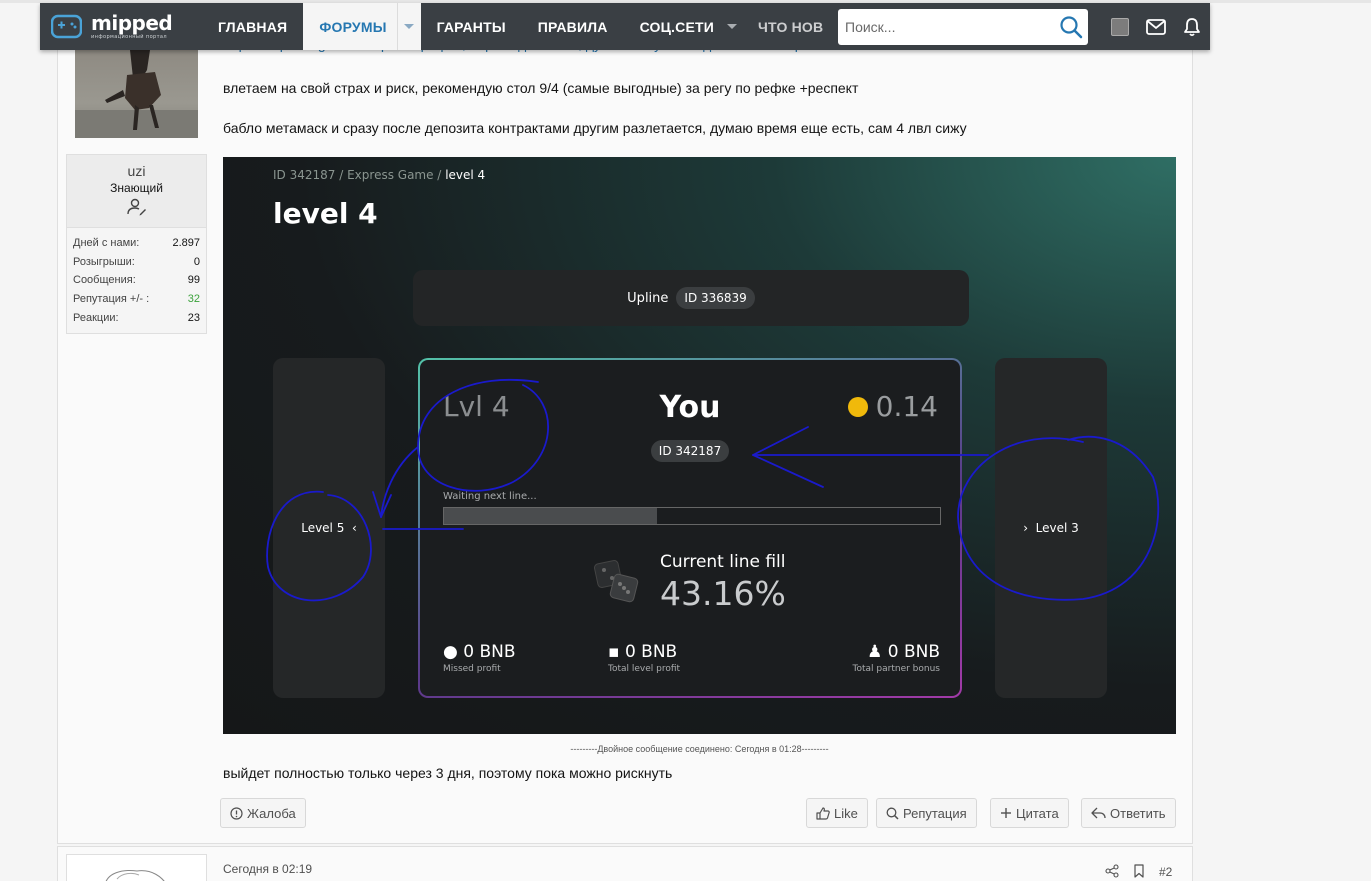  Describe the element at coordinates (676, 26) in the screenshot. I see `nav-social-label: СОЦ.СЕТИ` at that location.